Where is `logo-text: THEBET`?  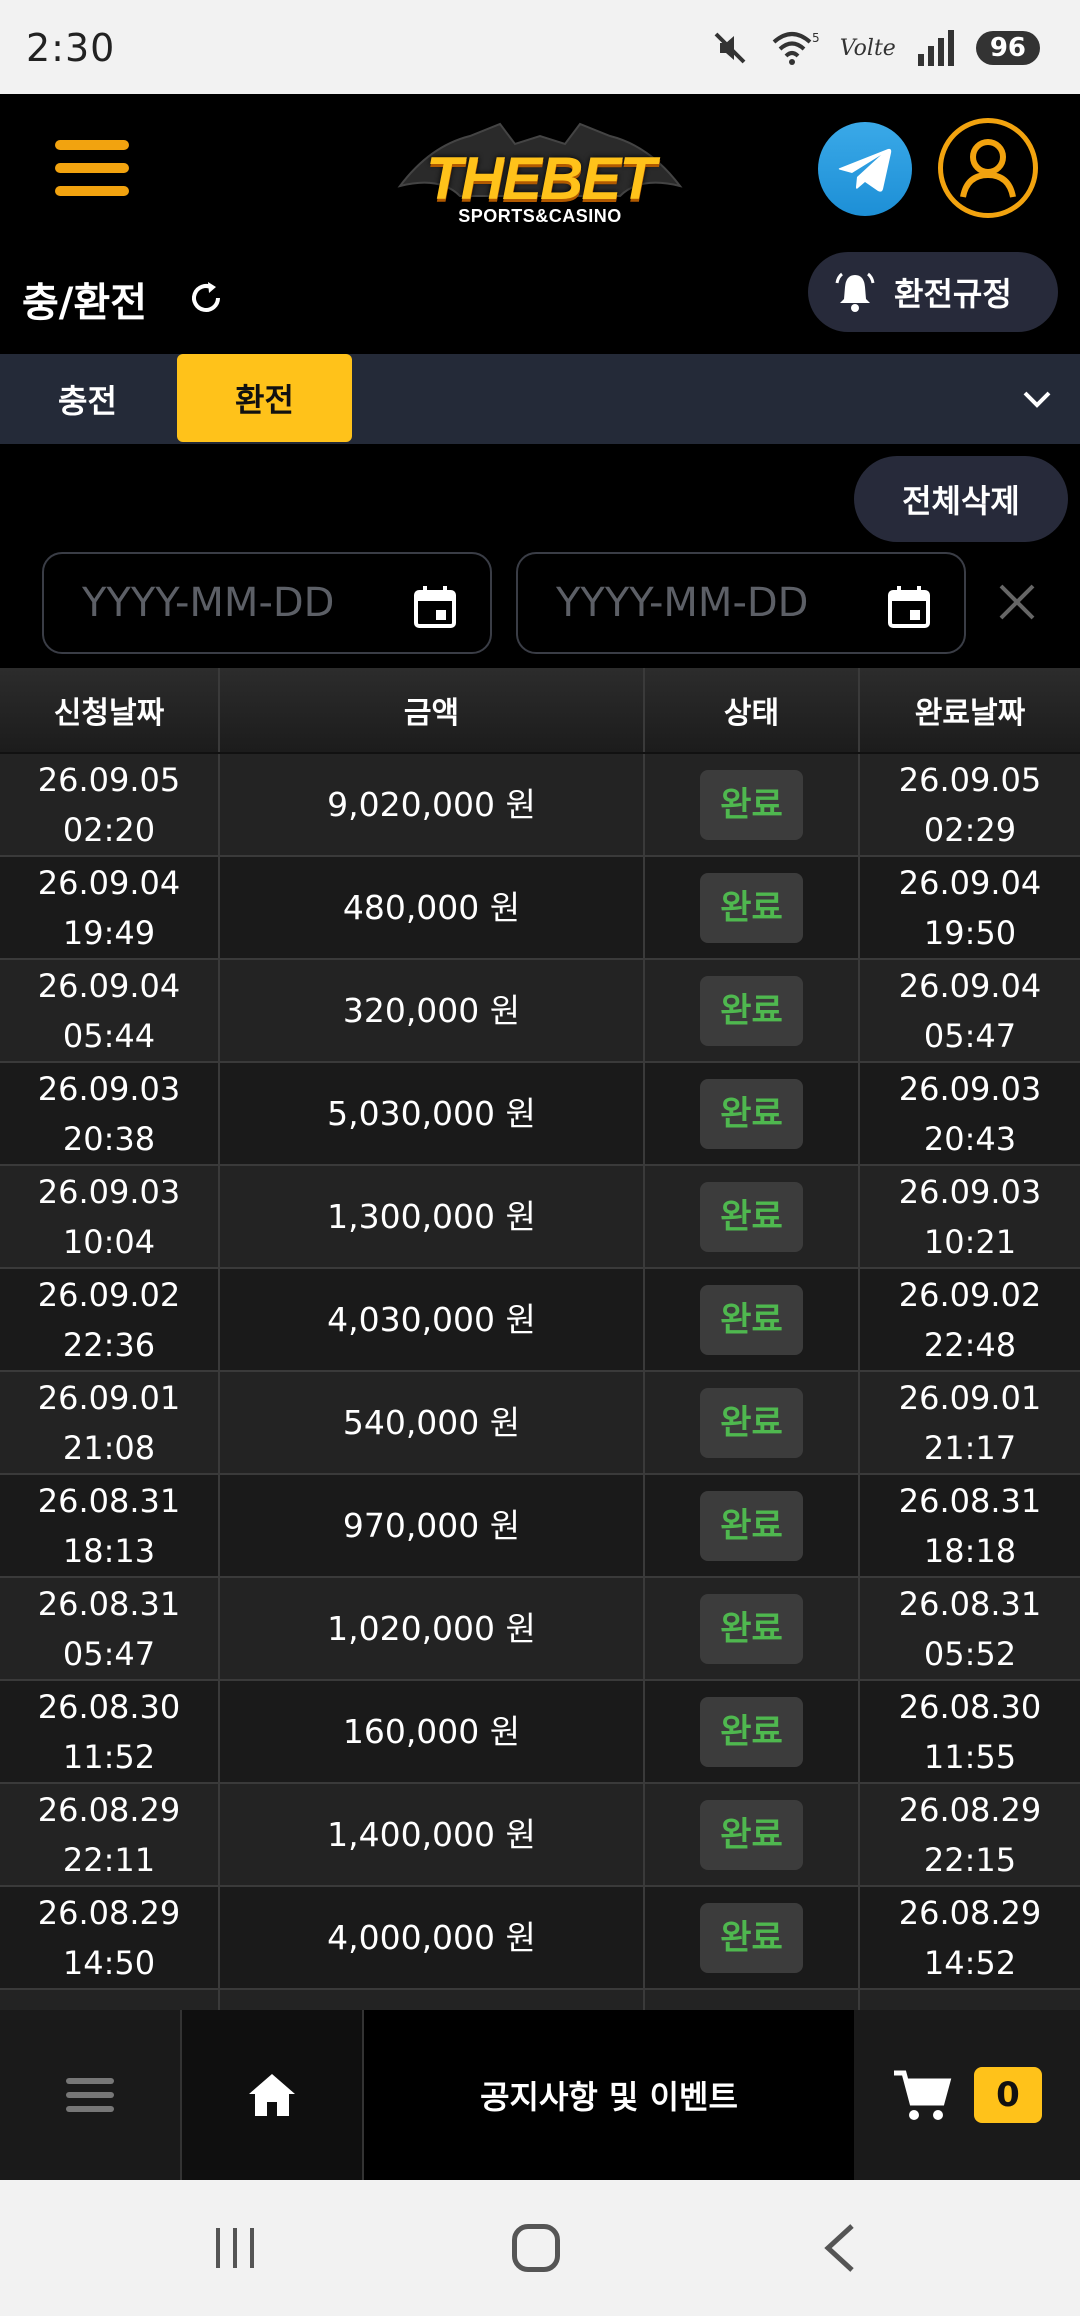 logo-text: THEBET is located at coordinates (541, 178).